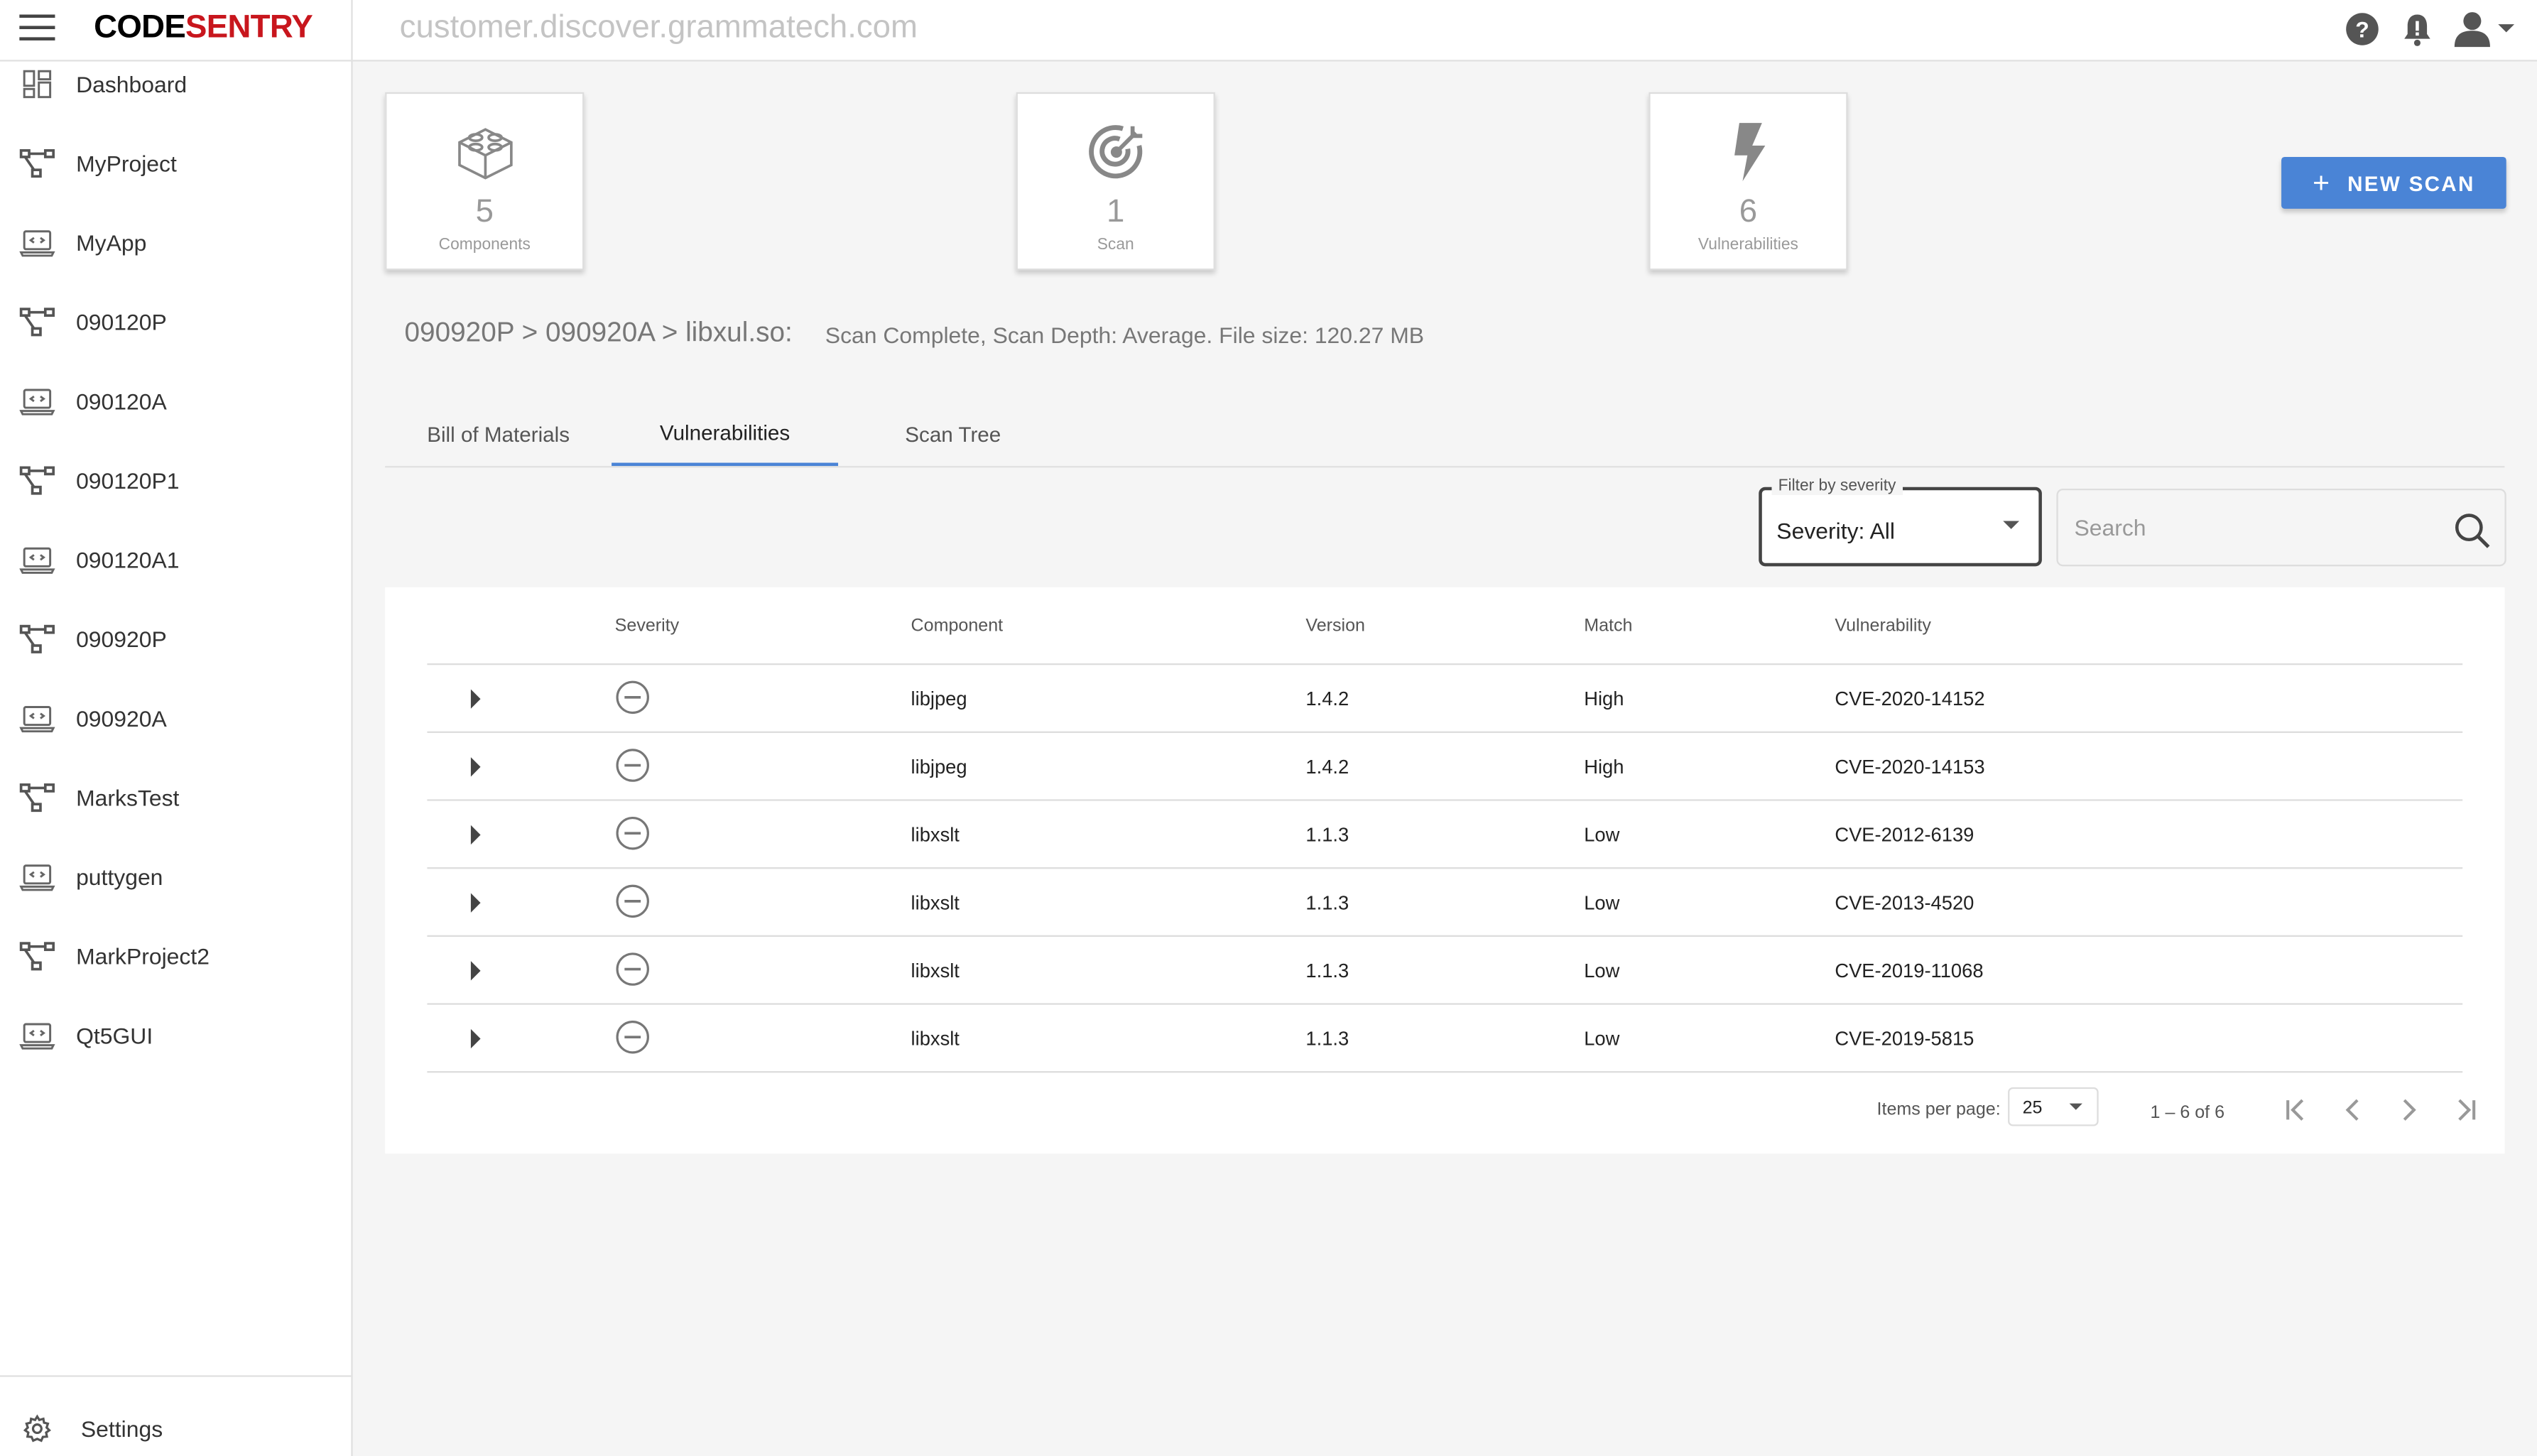 The height and width of the screenshot is (1456, 2537). What do you see at coordinates (352, 728) in the screenshot?
I see `sidebar-divider` at bounding box center [352, 728].